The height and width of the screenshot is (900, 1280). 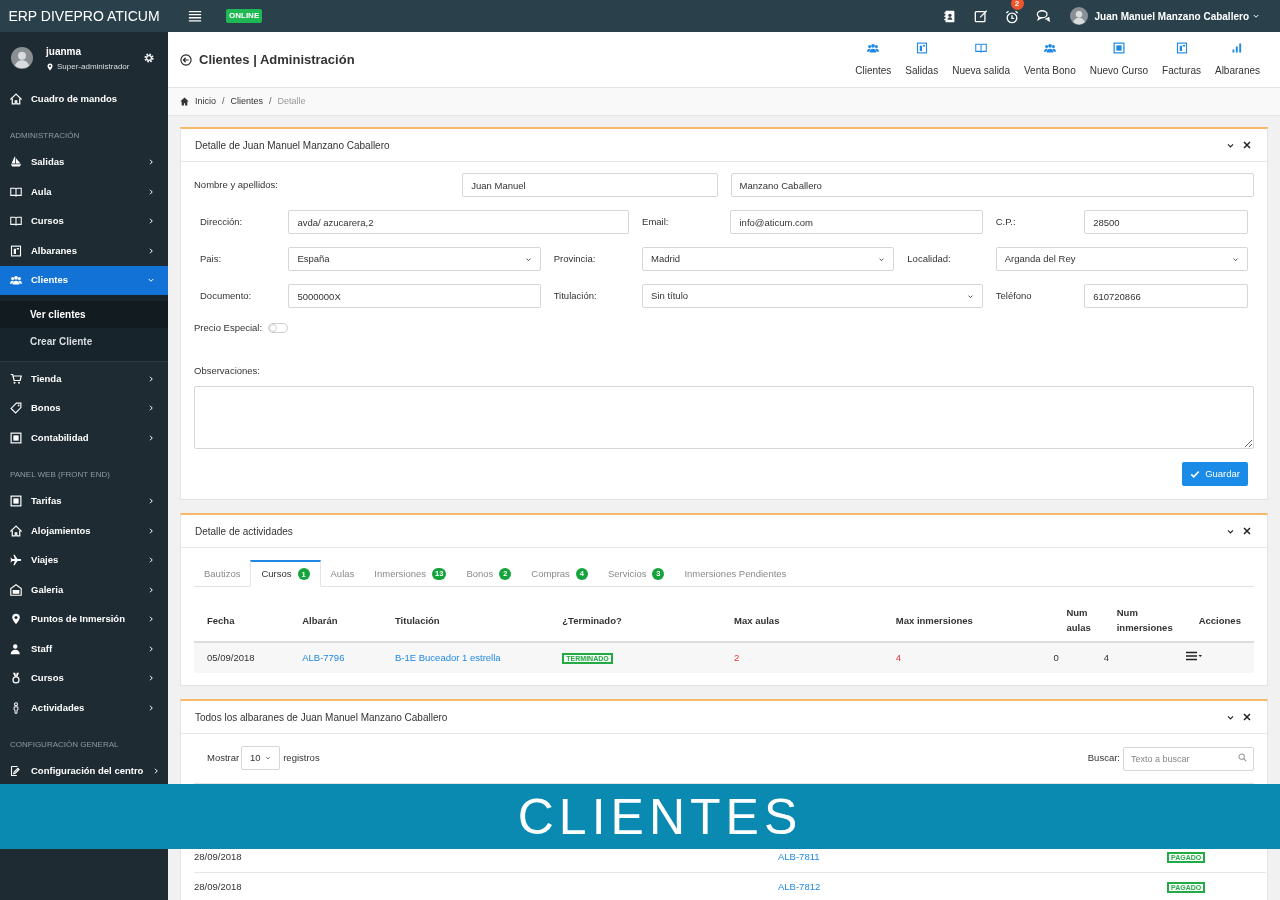 What do you see at coordinates (84, 379) in the screenshot?
I see `sidebar-item: Tienda` at bounding box center [84, 379].